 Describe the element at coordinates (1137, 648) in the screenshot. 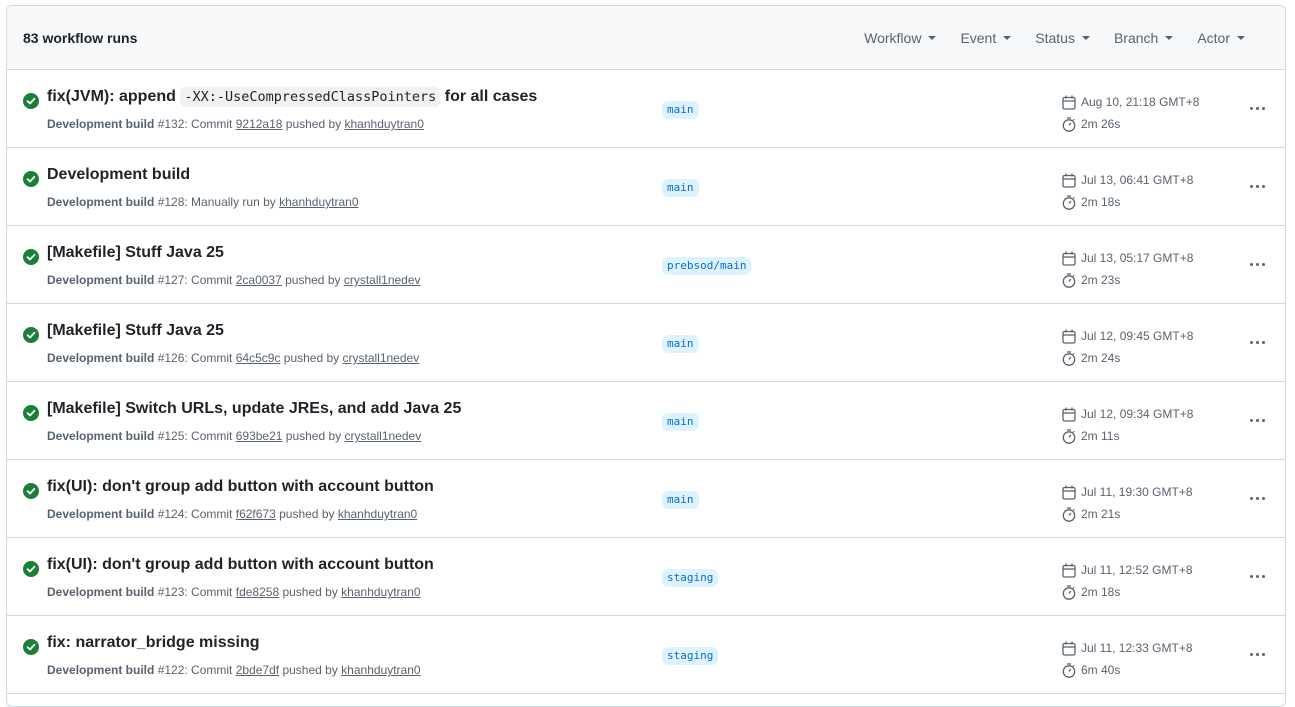

I see `run-date: Jul 11, 12:33 GMT+8` at that location.